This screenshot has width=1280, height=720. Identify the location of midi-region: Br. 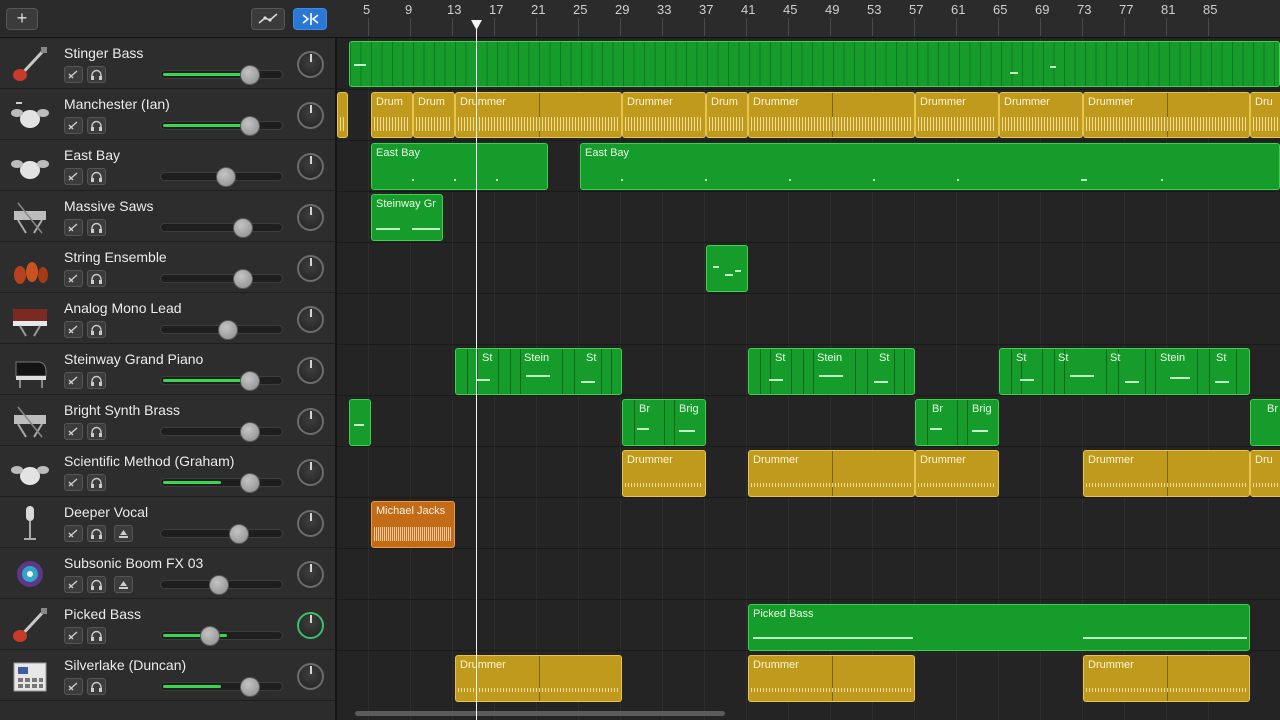
(1265, 422).